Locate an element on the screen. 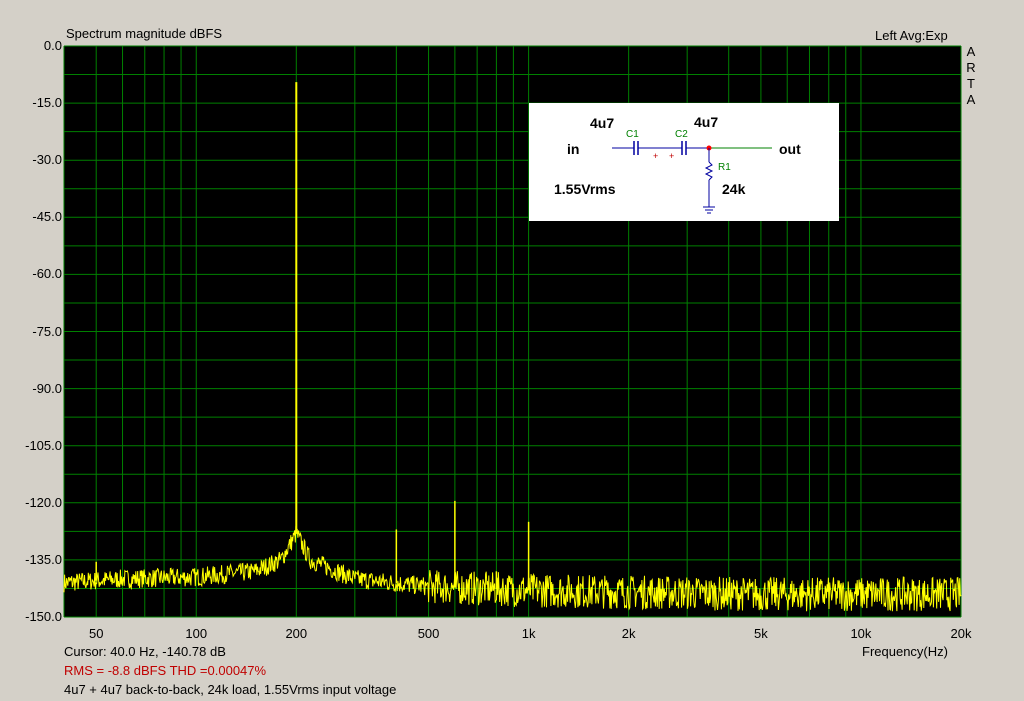 The image size is (1024, 701). x-tick-label: 1k is located at coordinates (528, 633).